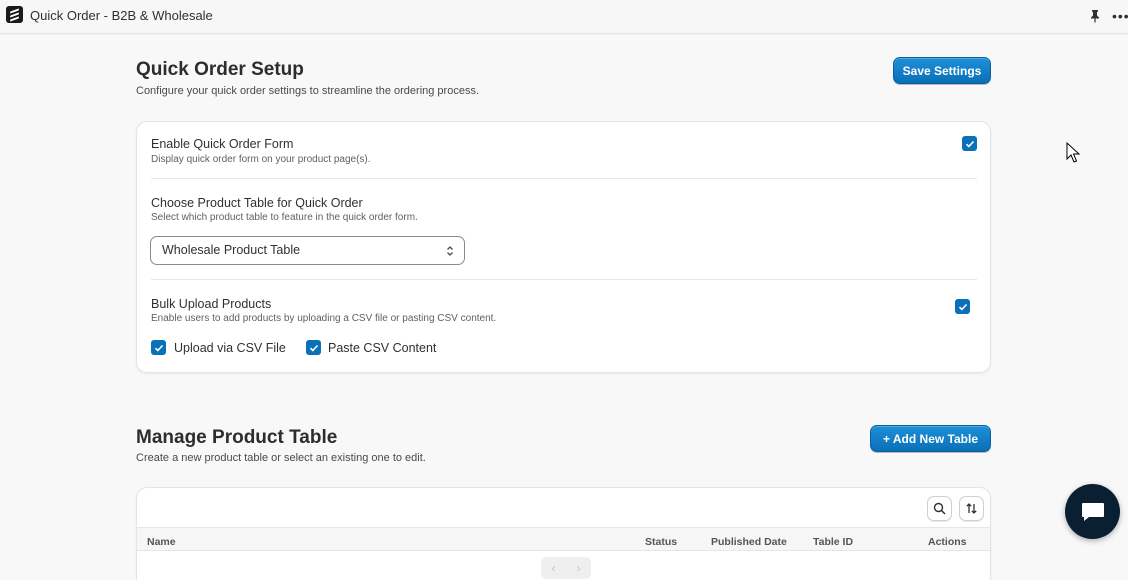 The height and width of the screenshot is (580, 1128). What do you see at coordinates (564, 17) in the screenshot?
I see `app-header: Quick Order - B2B & Wholesale •••` at bounding box center [564, 17].